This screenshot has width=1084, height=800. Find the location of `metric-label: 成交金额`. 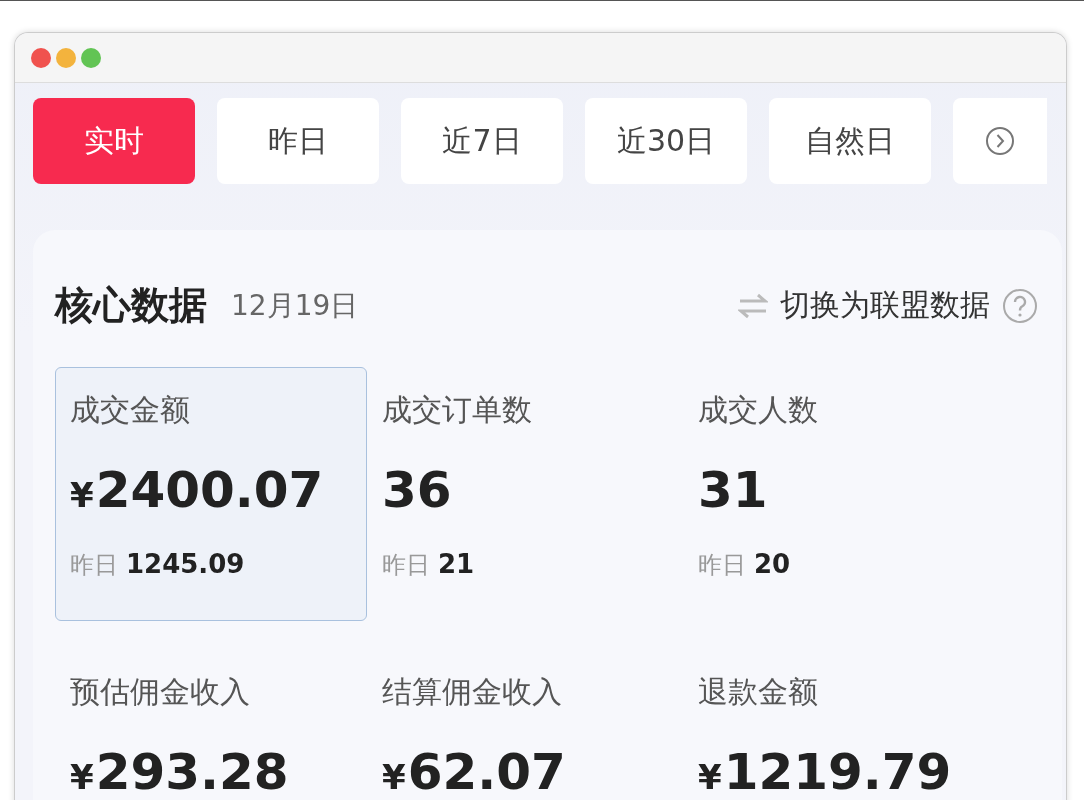

metric-label: 成交金额 is located at coordinates (130, 410).